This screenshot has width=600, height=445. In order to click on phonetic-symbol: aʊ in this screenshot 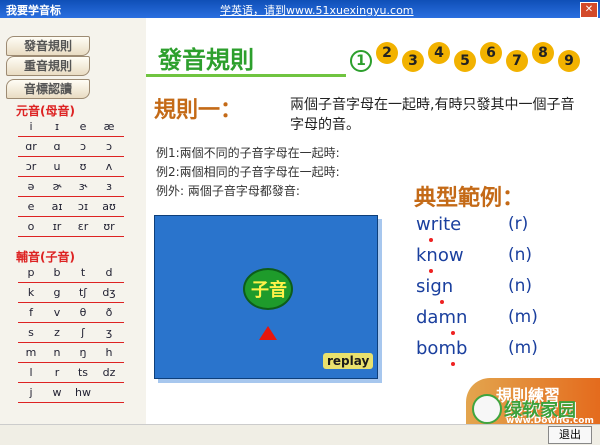, I will do `click(109, 206)`.